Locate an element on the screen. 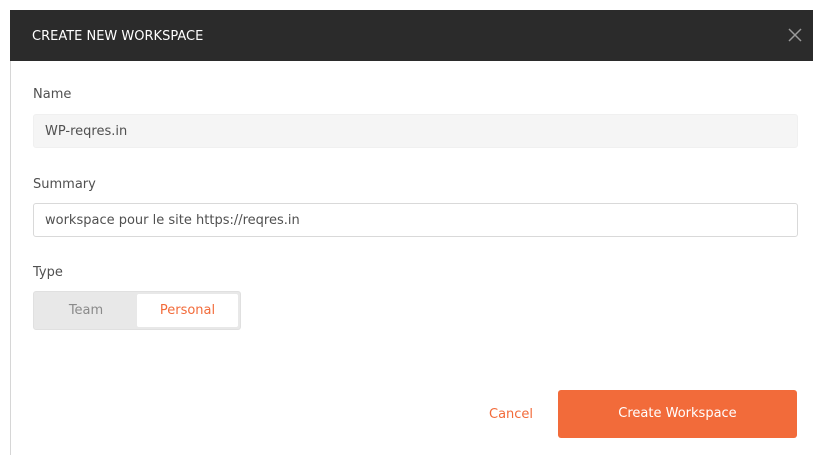 This screenshot has height=455, width=813. name-input is located at coordinates (415, 131).